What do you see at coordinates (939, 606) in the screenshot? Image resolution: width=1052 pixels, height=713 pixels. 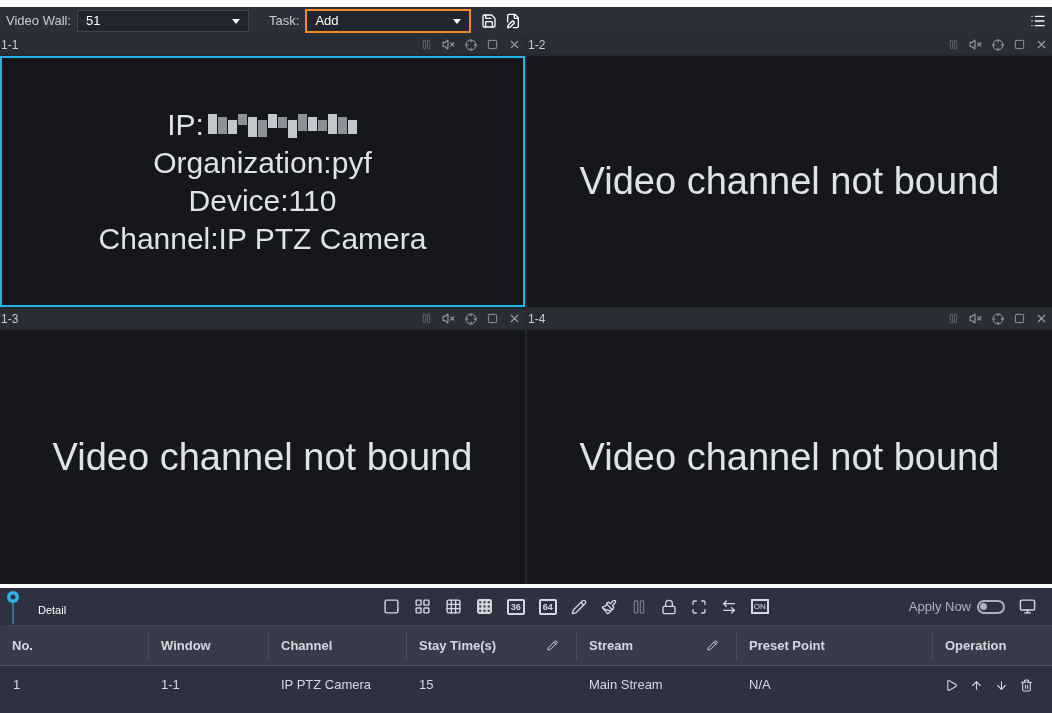 I see `apply-now-label: Apply Now` at bounding box center [939, 606].